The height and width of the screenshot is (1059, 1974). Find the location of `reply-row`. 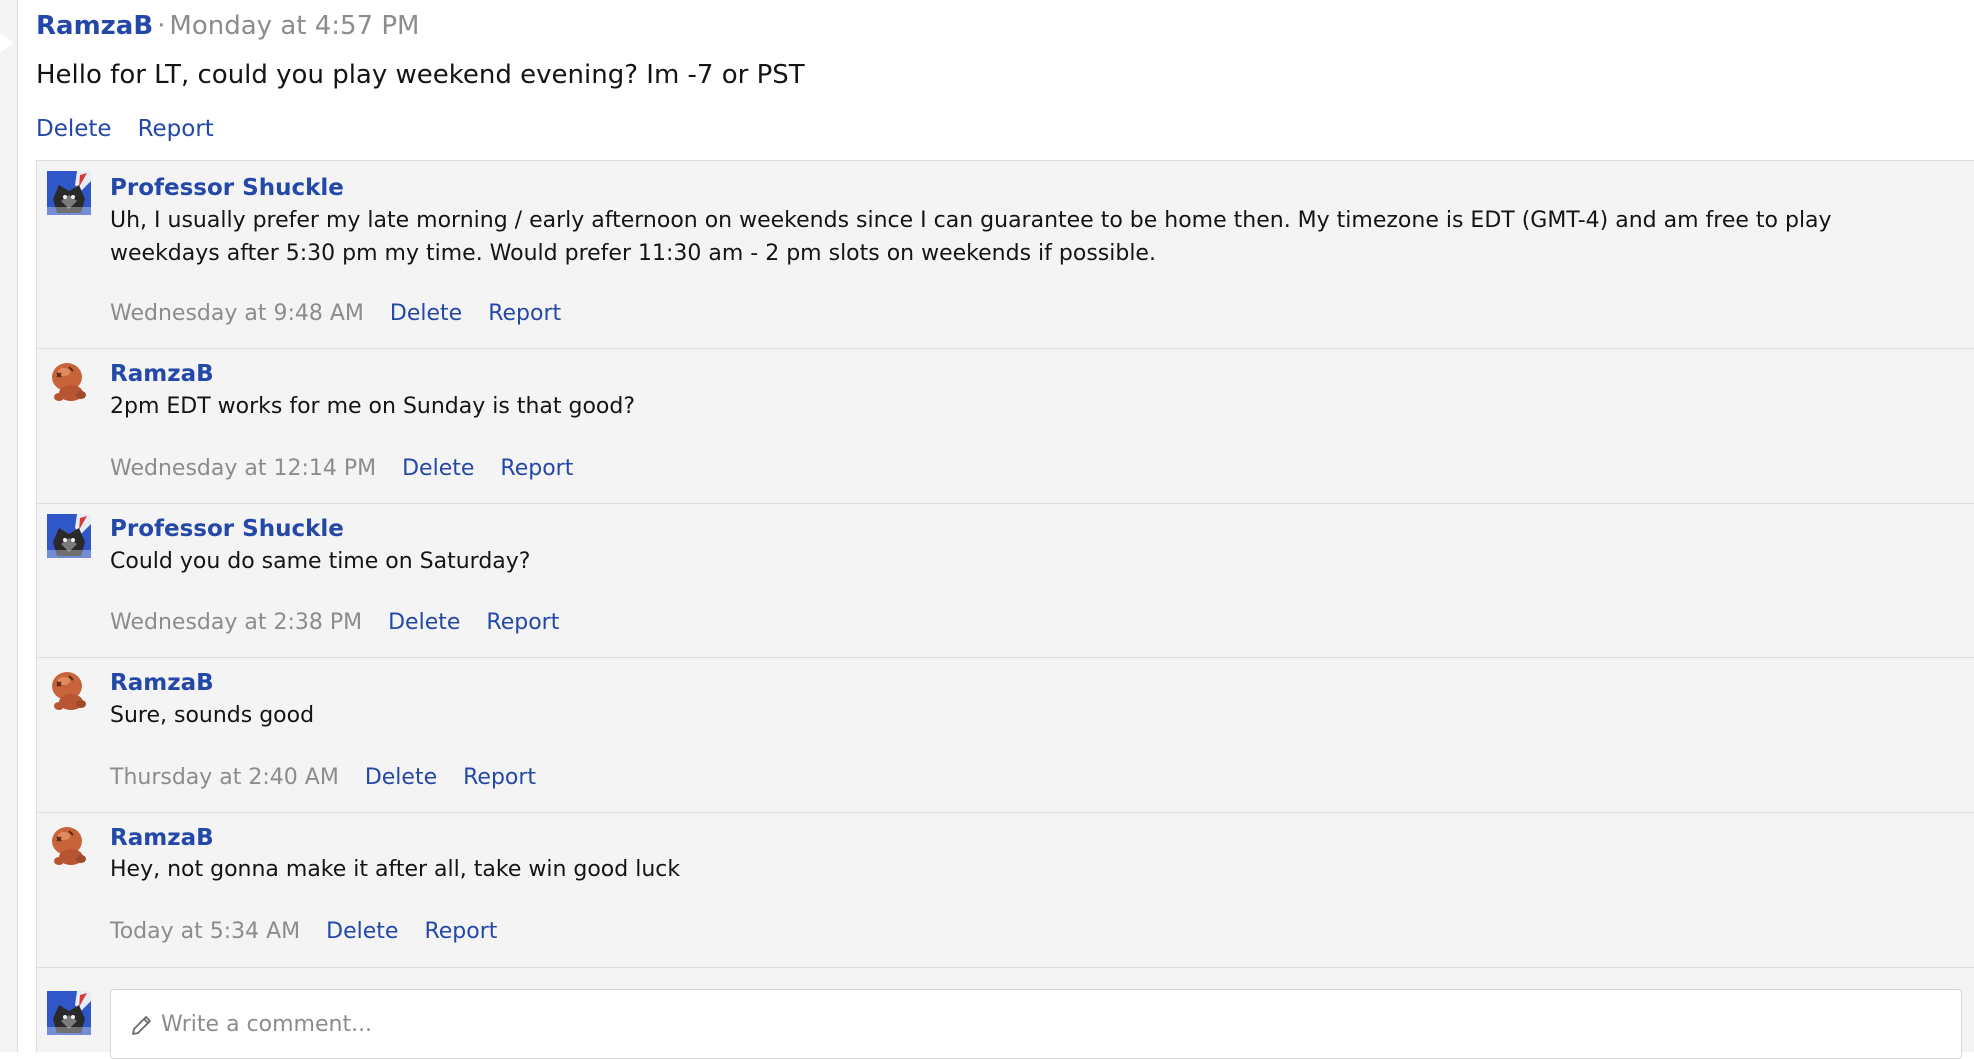

reply-row is located at coordinates (1005, 1019).